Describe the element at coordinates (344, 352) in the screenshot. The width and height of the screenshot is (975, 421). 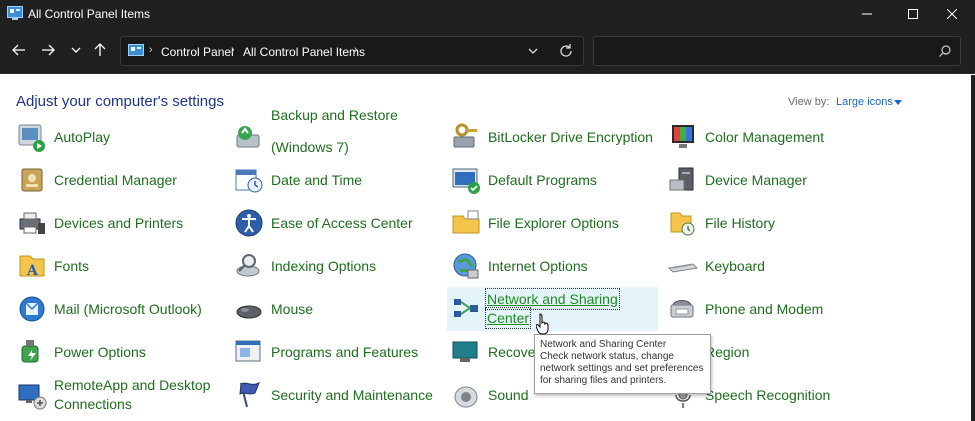
I see `item-label: Programs and Features` at that location.